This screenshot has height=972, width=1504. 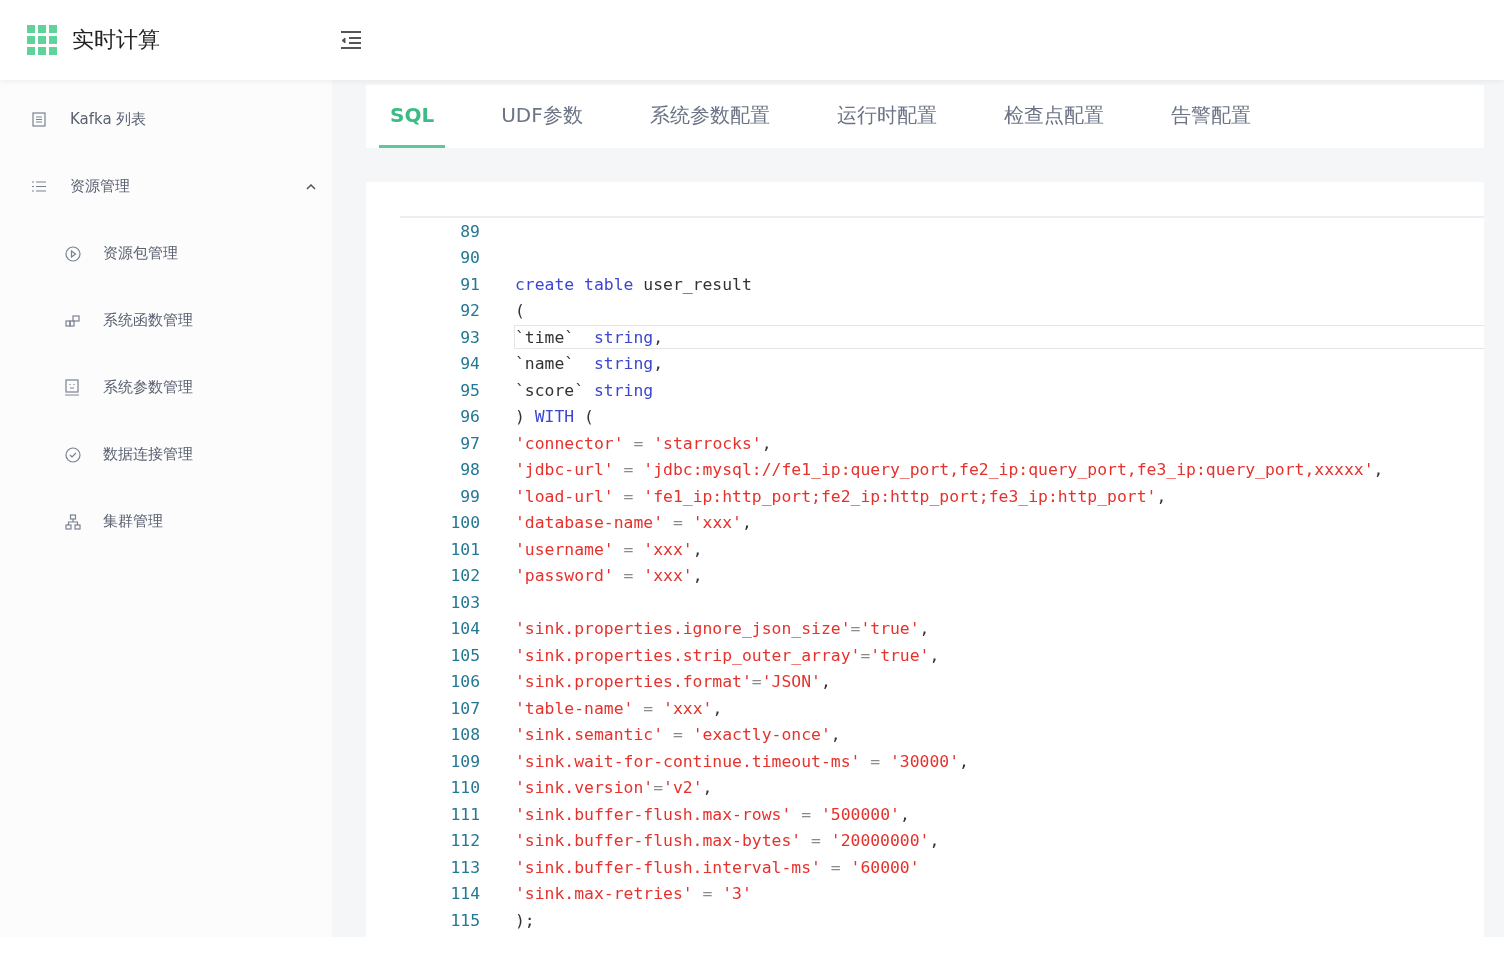 What do you see at coordinates (678, 735) in the screenshot?
I see `code-line: 'sink.semantic' = 'exactly-once',` at bounding box center [678, 735].